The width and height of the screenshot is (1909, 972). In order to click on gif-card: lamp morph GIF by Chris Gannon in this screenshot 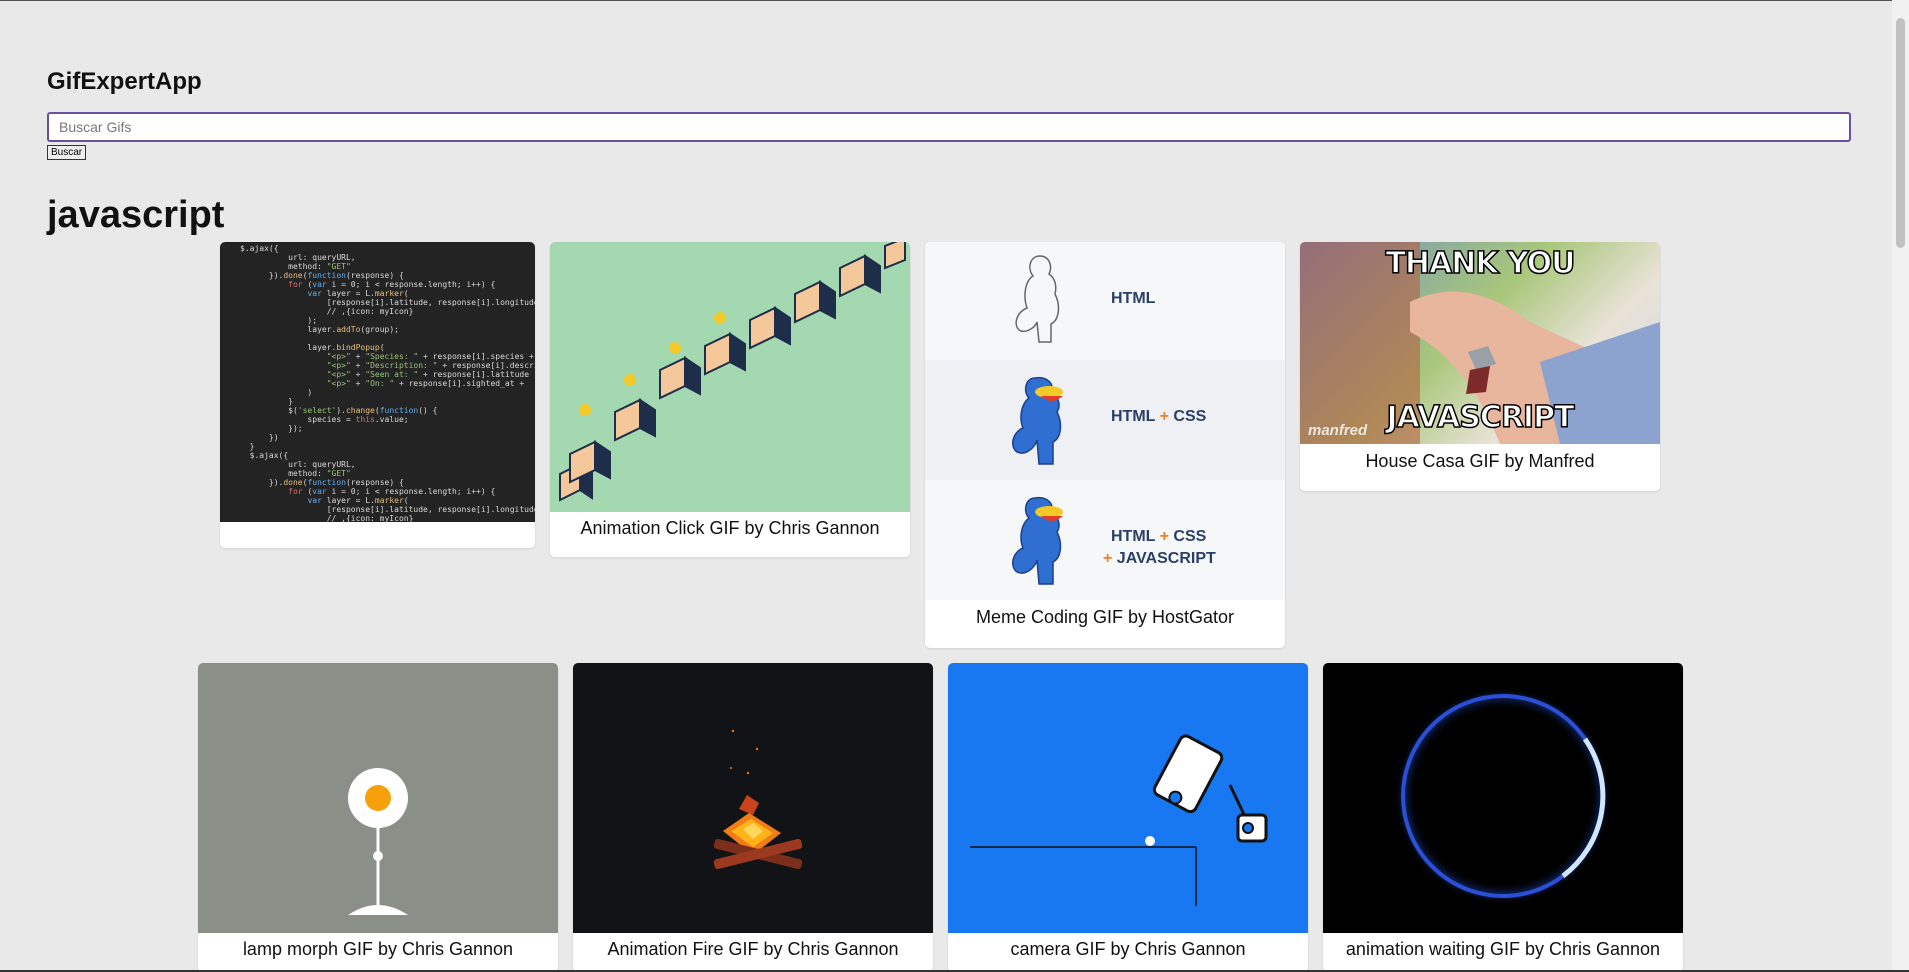, I will do `click(378, 817)`.